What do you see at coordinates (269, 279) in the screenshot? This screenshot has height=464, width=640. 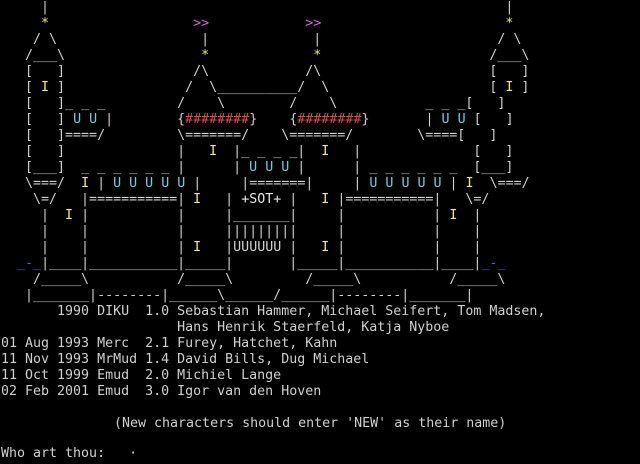 I see `art-line: /_____\ /_____\ /_____\ /_____\` at bounding box center [269, 279].